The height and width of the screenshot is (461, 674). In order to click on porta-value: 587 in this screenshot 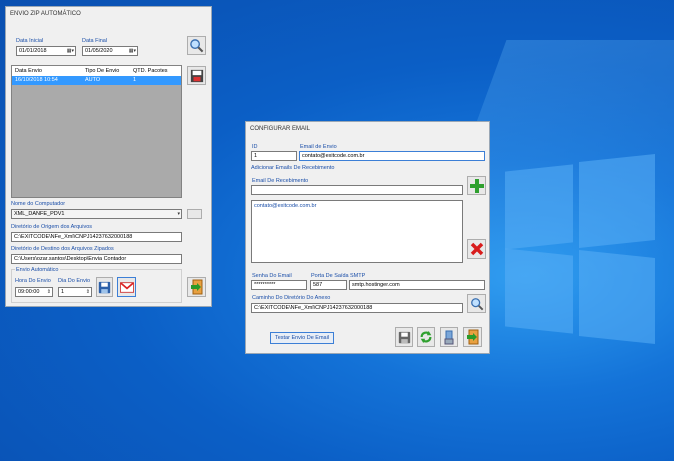, I will do `click(318, 285)`.